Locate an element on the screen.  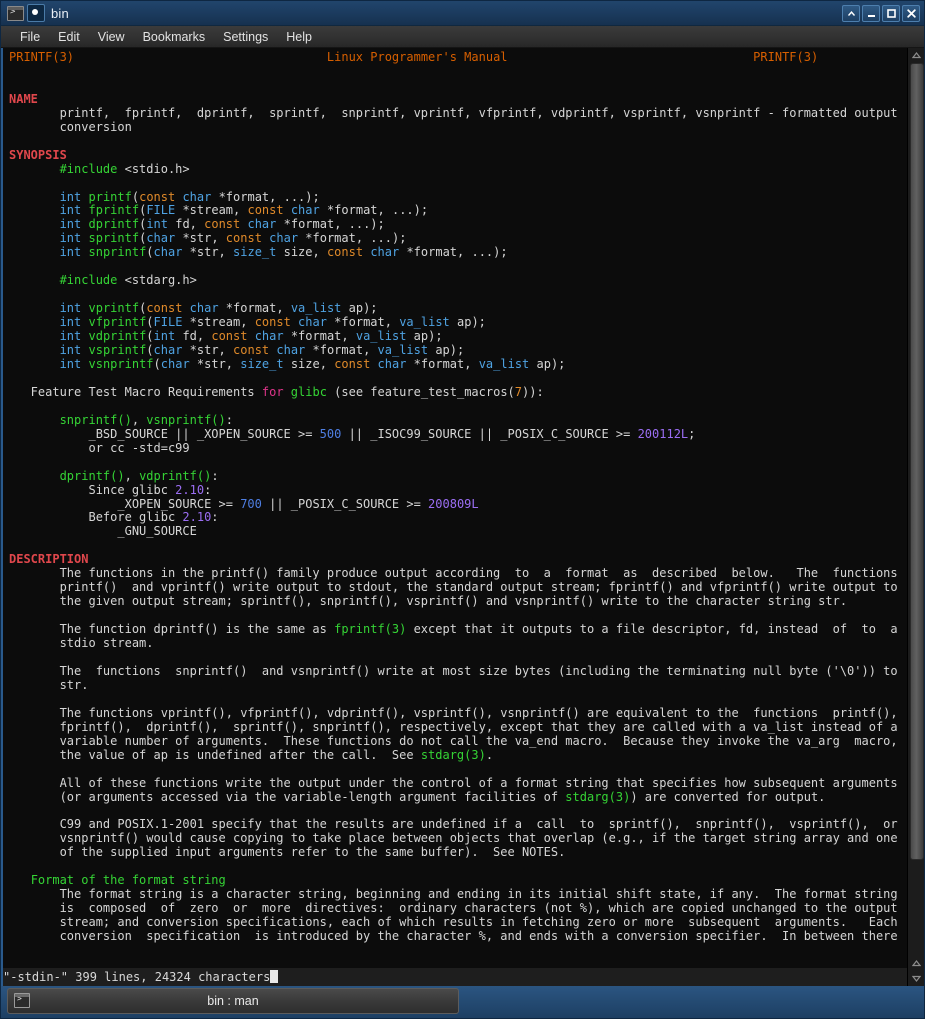
window-title: bin is located at coordinates (60, 13).